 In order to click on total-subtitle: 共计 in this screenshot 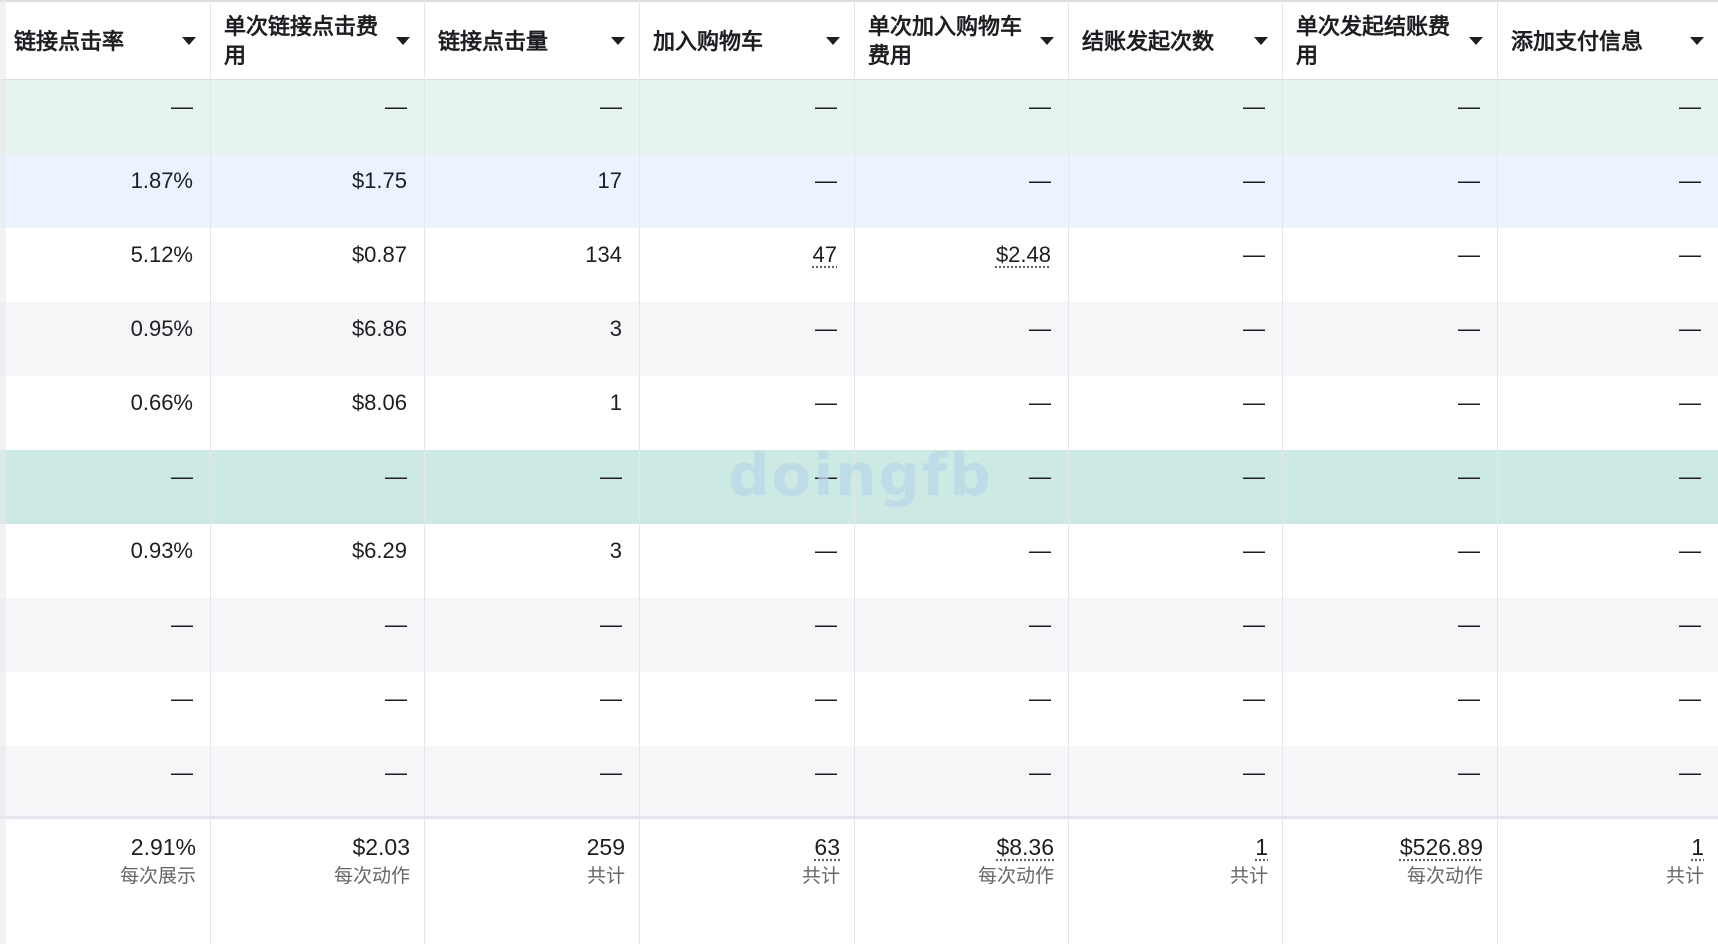, I will do `click(820, 876)`.